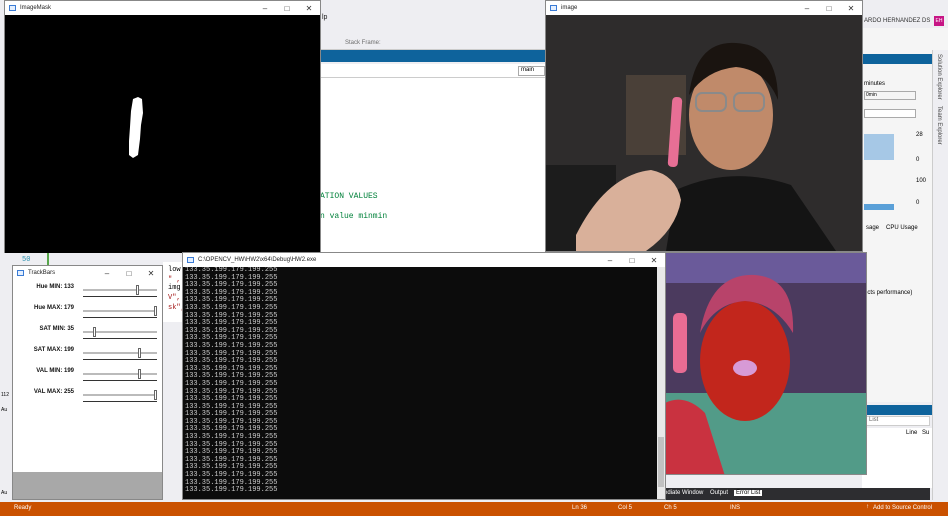  I want to click on tab-immediate-window: ediate Window, so click(683, 493).